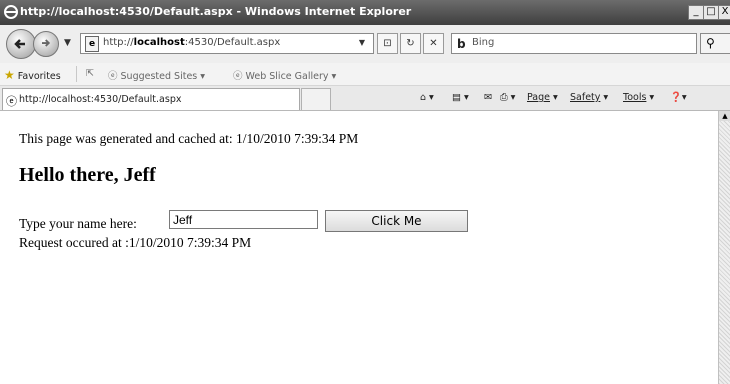 The height and width of the screenshot is (384, 730). I want to click on ie-page-icon: ⓔ, so click(11, 101).